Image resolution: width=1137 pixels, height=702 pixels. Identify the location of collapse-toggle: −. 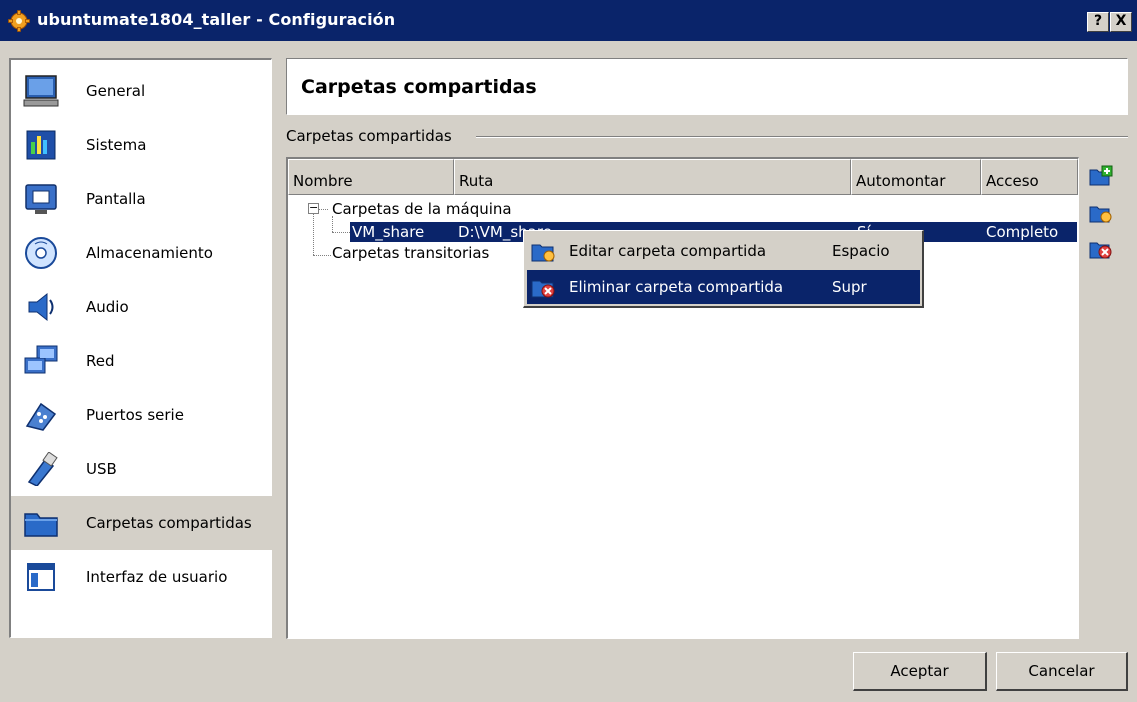
(313, 208).